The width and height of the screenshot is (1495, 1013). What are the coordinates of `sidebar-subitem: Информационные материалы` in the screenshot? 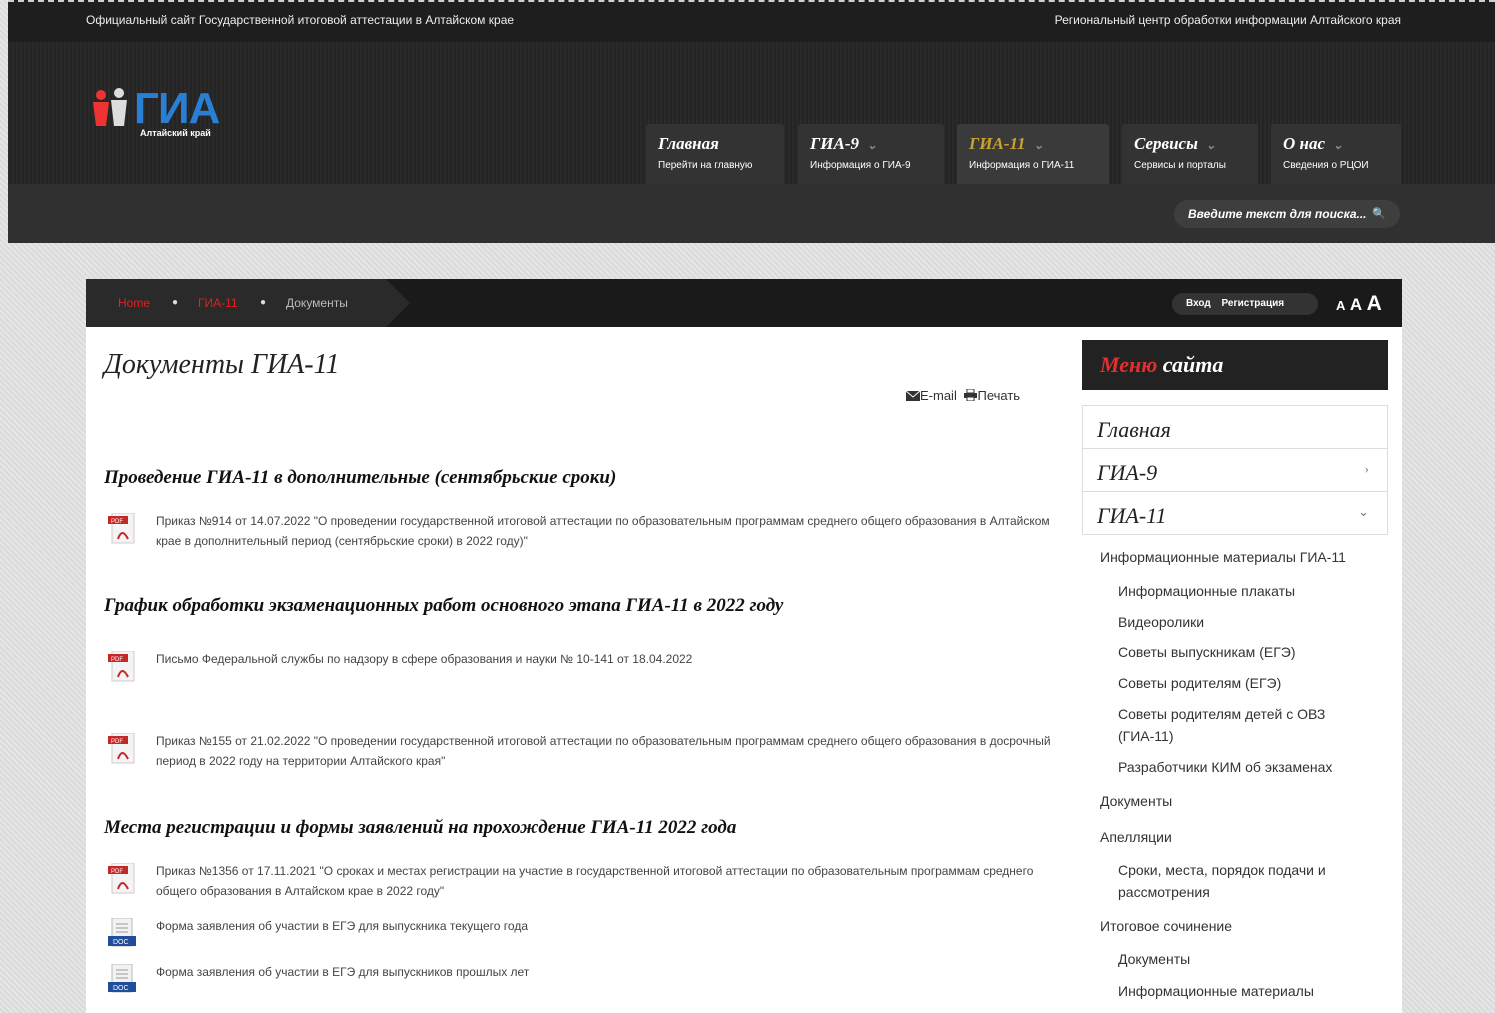 It's located at (1243, 991).